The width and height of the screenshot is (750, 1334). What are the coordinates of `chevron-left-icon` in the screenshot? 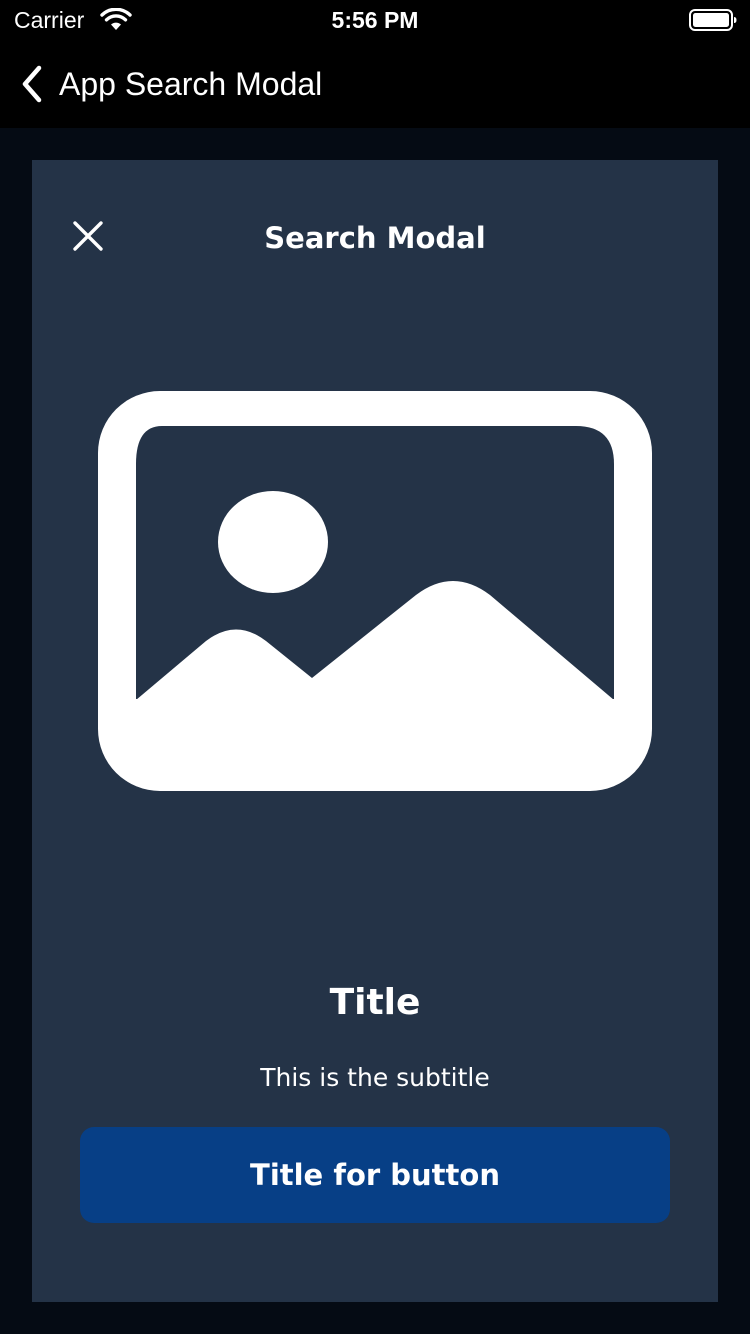 It's located at (32, 84).